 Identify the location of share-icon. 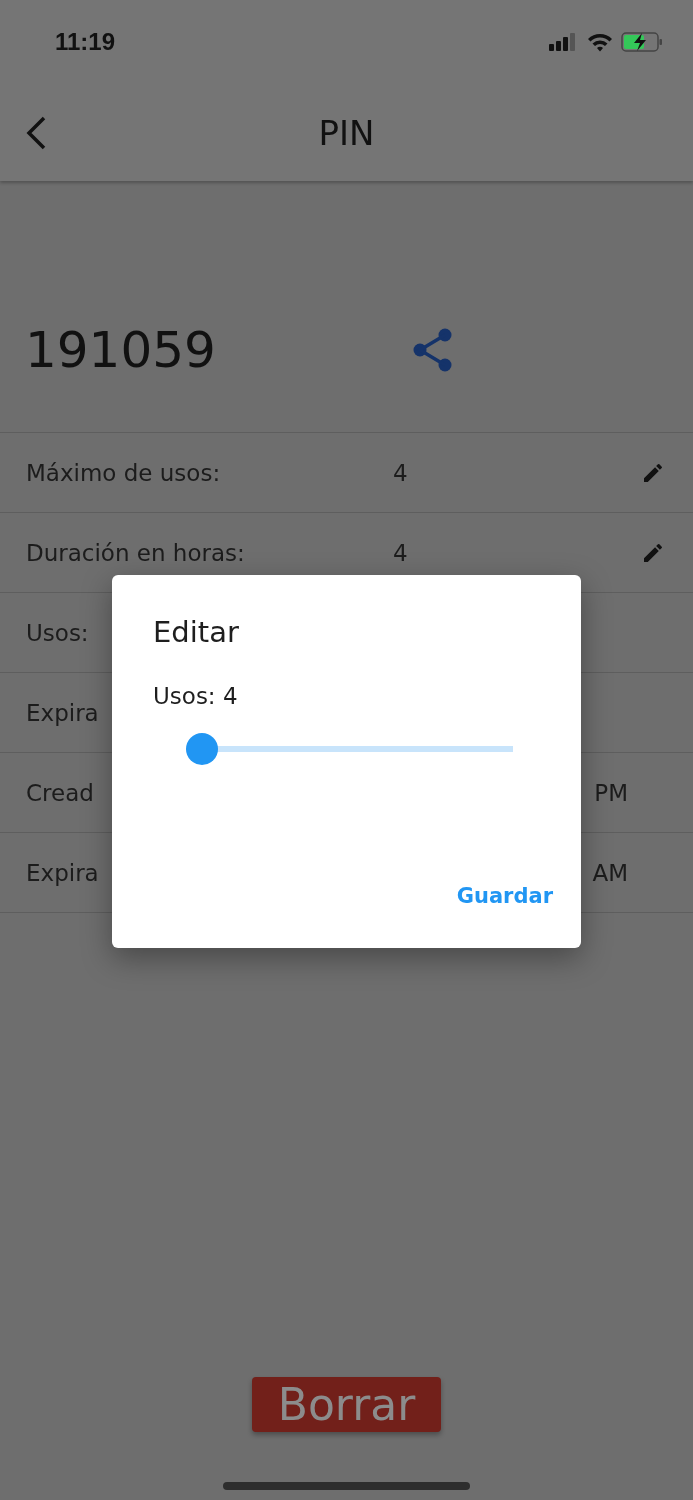
(433, 349).